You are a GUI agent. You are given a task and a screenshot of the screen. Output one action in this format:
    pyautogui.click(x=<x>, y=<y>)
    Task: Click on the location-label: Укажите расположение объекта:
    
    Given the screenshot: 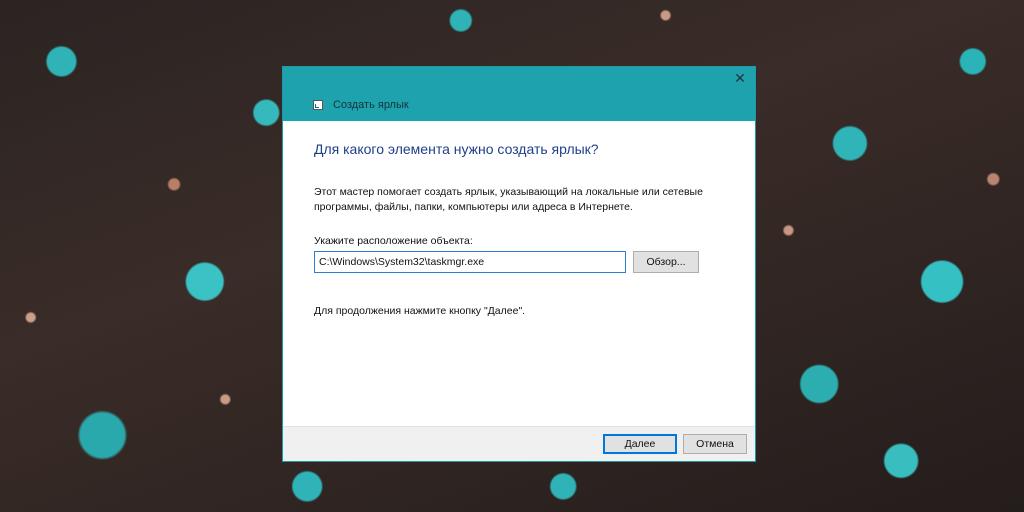 What is the action you would take?
    pyautogui.click(x=393, y=241)
    